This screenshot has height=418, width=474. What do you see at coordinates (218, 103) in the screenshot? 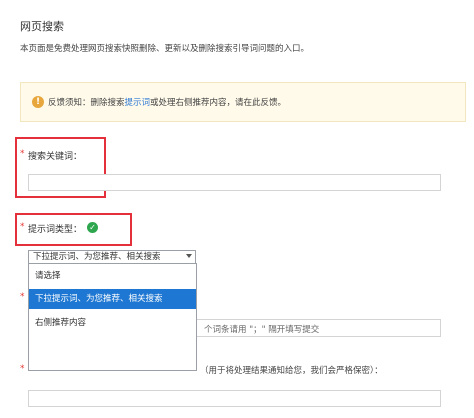
I see `notice-suffix: 或处理右侧推荐内容，请在此反馈。` at bounding box center [218, 103].